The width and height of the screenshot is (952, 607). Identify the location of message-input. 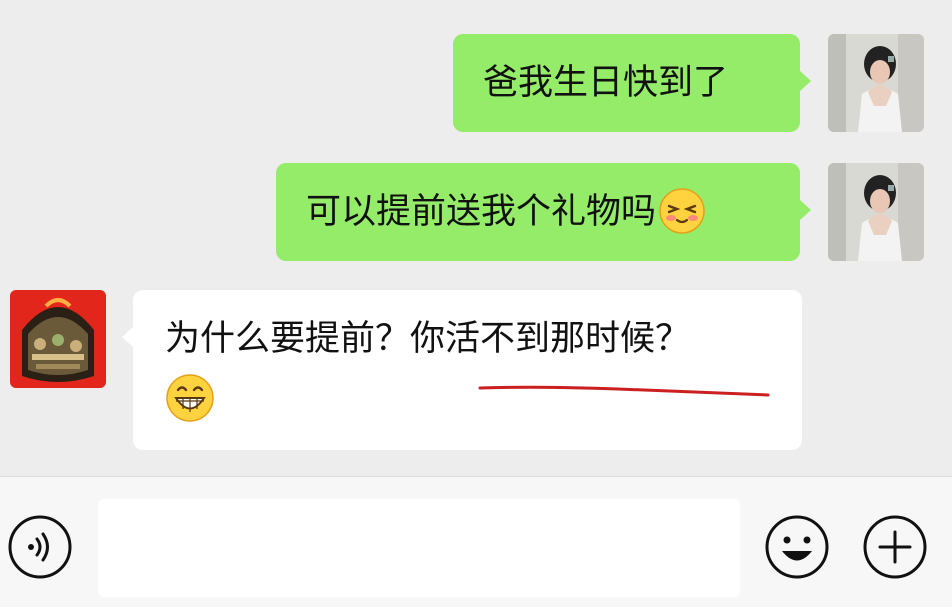
(419, 548).